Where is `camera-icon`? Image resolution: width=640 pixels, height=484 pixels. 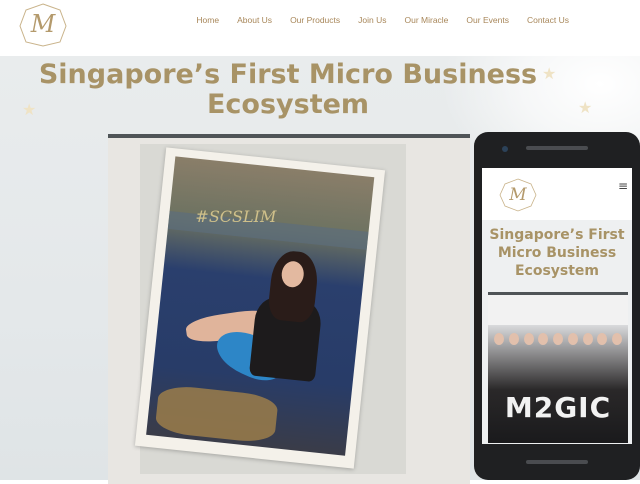
camera-icon is located at coordinates (505, 149).